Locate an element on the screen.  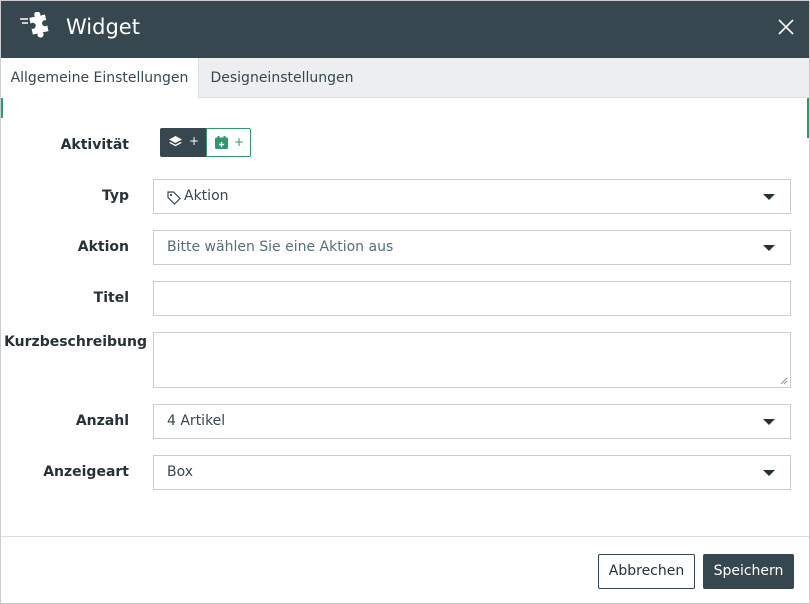
add-layer-button: + is located at coordinates (183, 142).